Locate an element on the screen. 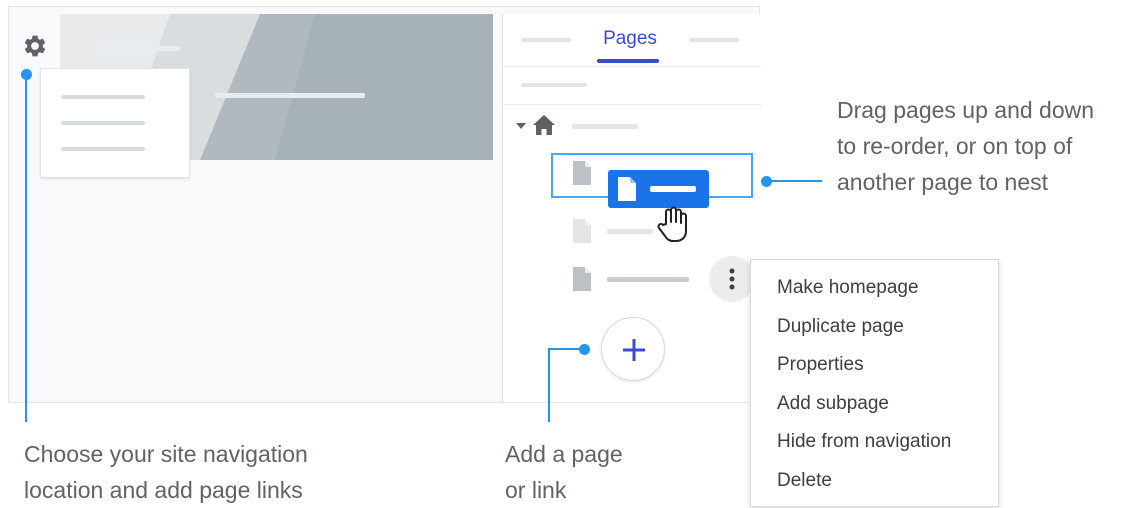  home-icon is located at coordinates (544, 125).